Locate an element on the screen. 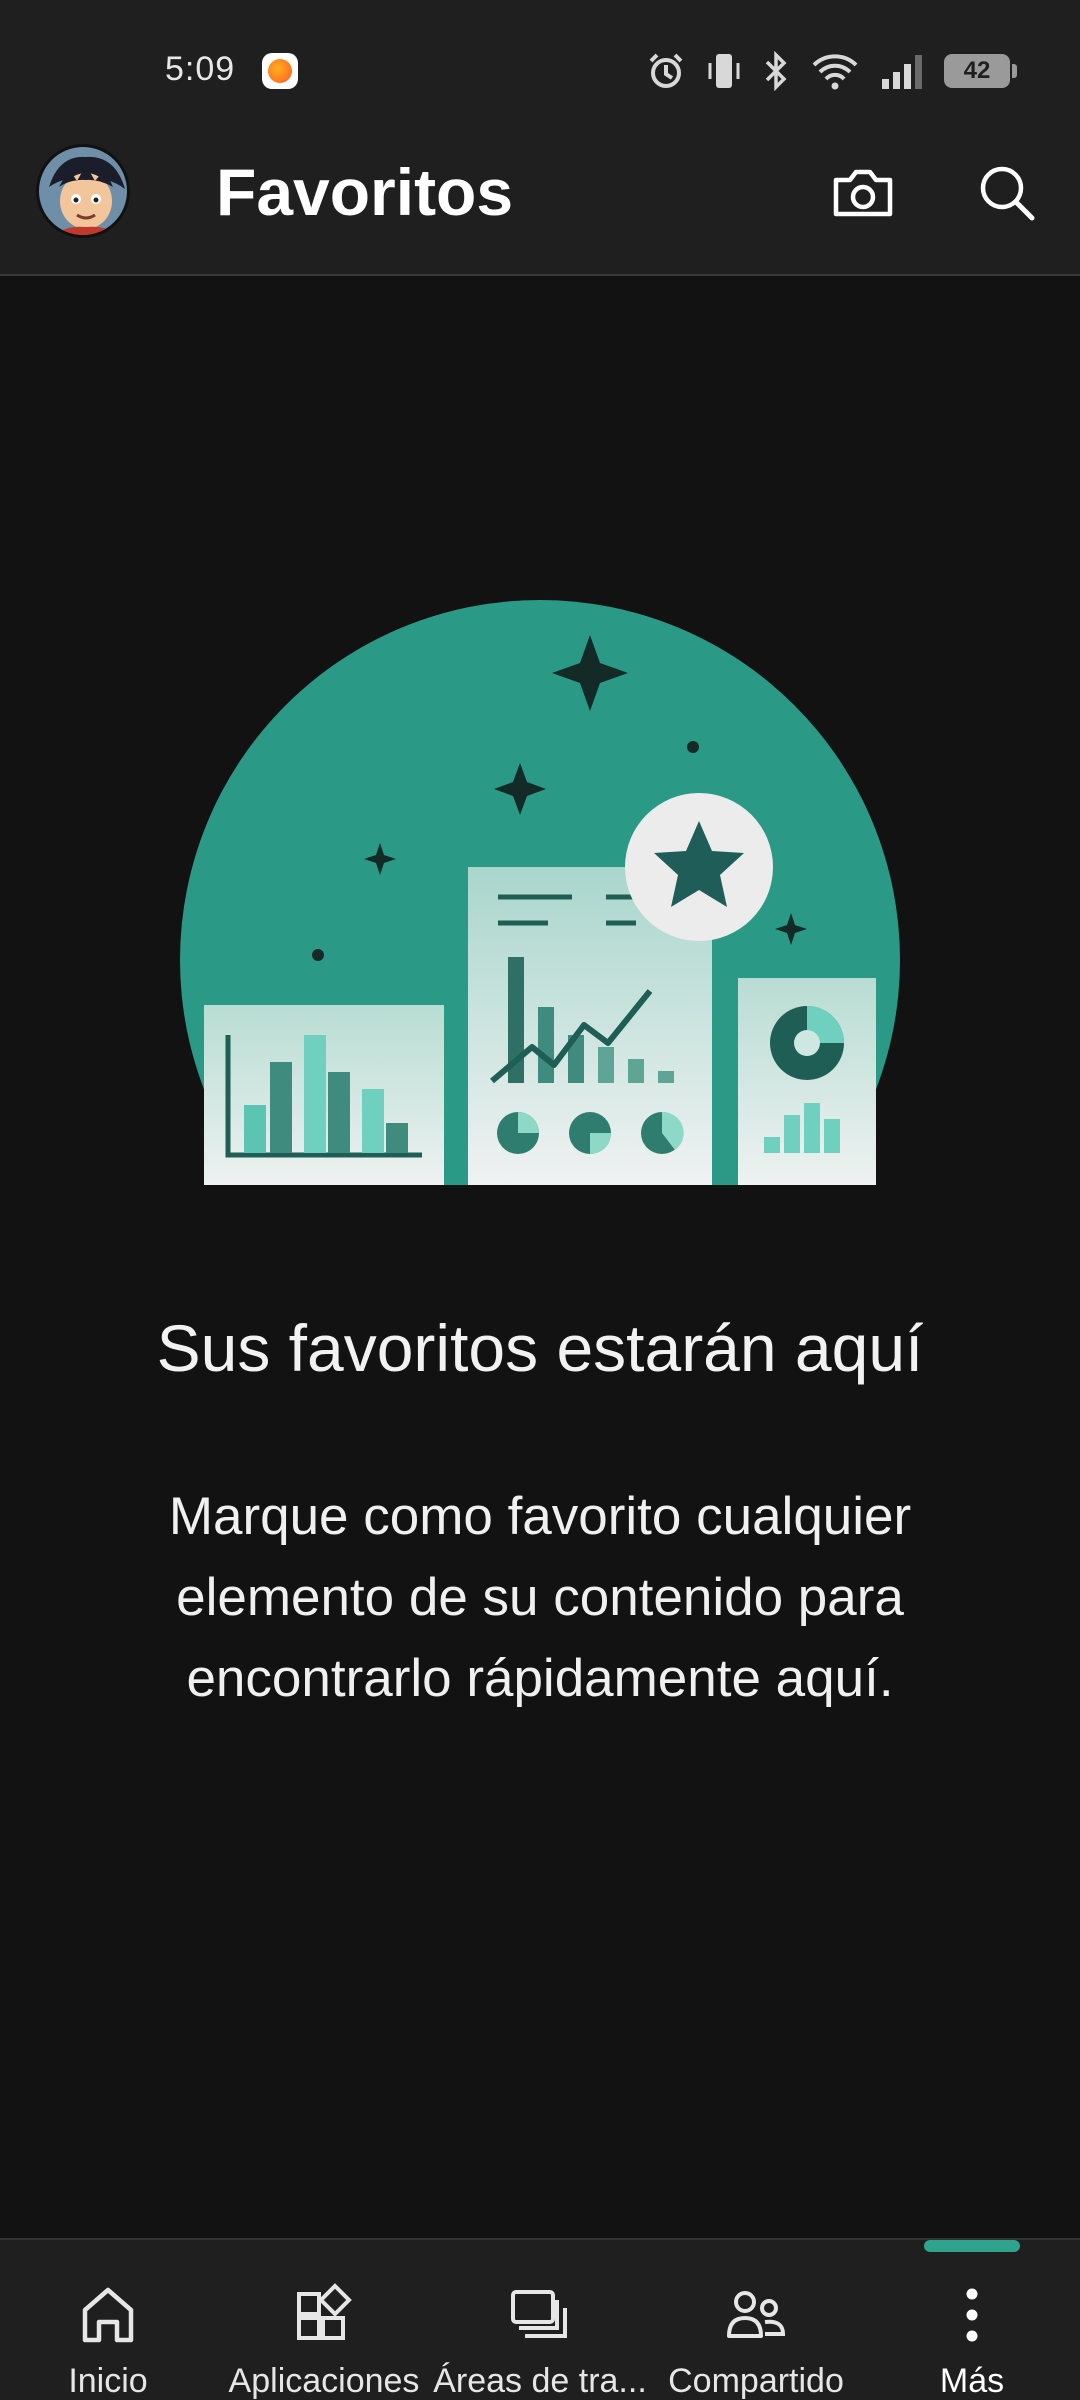 Image resolution: width=1080 pixels, height=2400 pixels. status-bar: 5:09 42 is located at coordinates (540, 70).